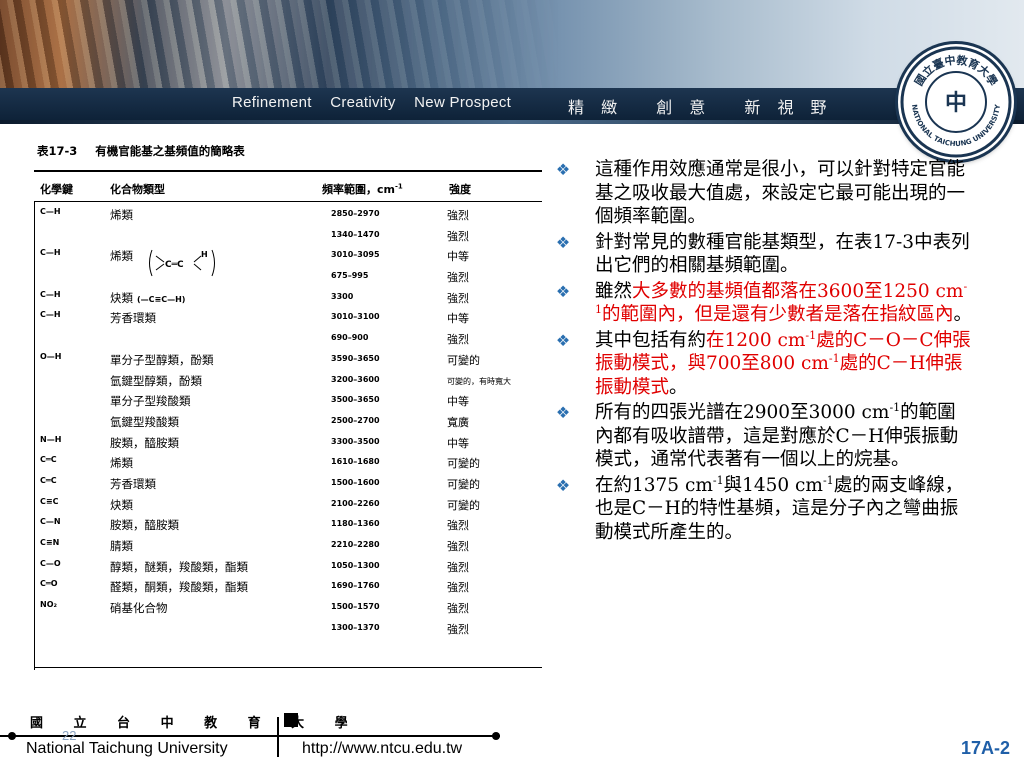 The width and height of the screenshot is (1024, 768). Describe the element at coordinates (355, 400) in the screenshot. I see `frequency-cell: 3500–3650` at that location.